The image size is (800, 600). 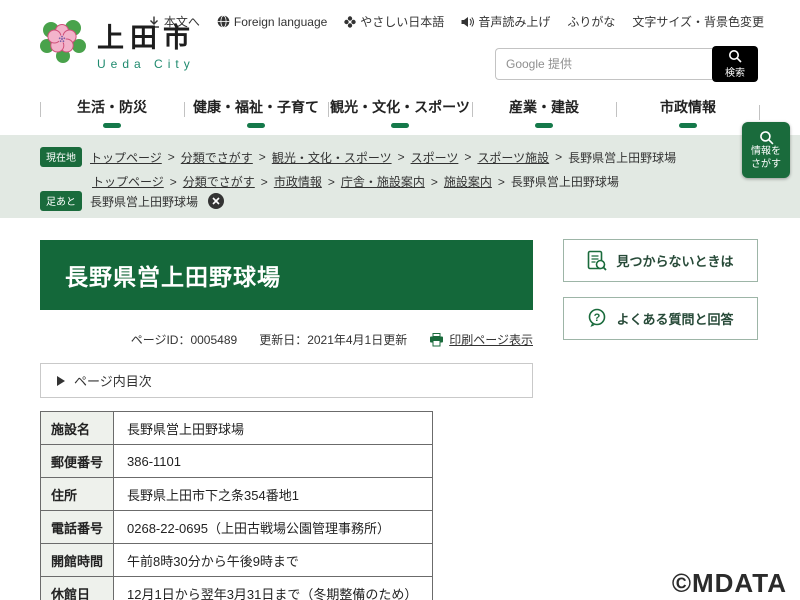 What do you see at coordinates (435, 157) in the screenshot?
I see `breadcrumb-link: スポーツ` at bounding box center [435, 157].